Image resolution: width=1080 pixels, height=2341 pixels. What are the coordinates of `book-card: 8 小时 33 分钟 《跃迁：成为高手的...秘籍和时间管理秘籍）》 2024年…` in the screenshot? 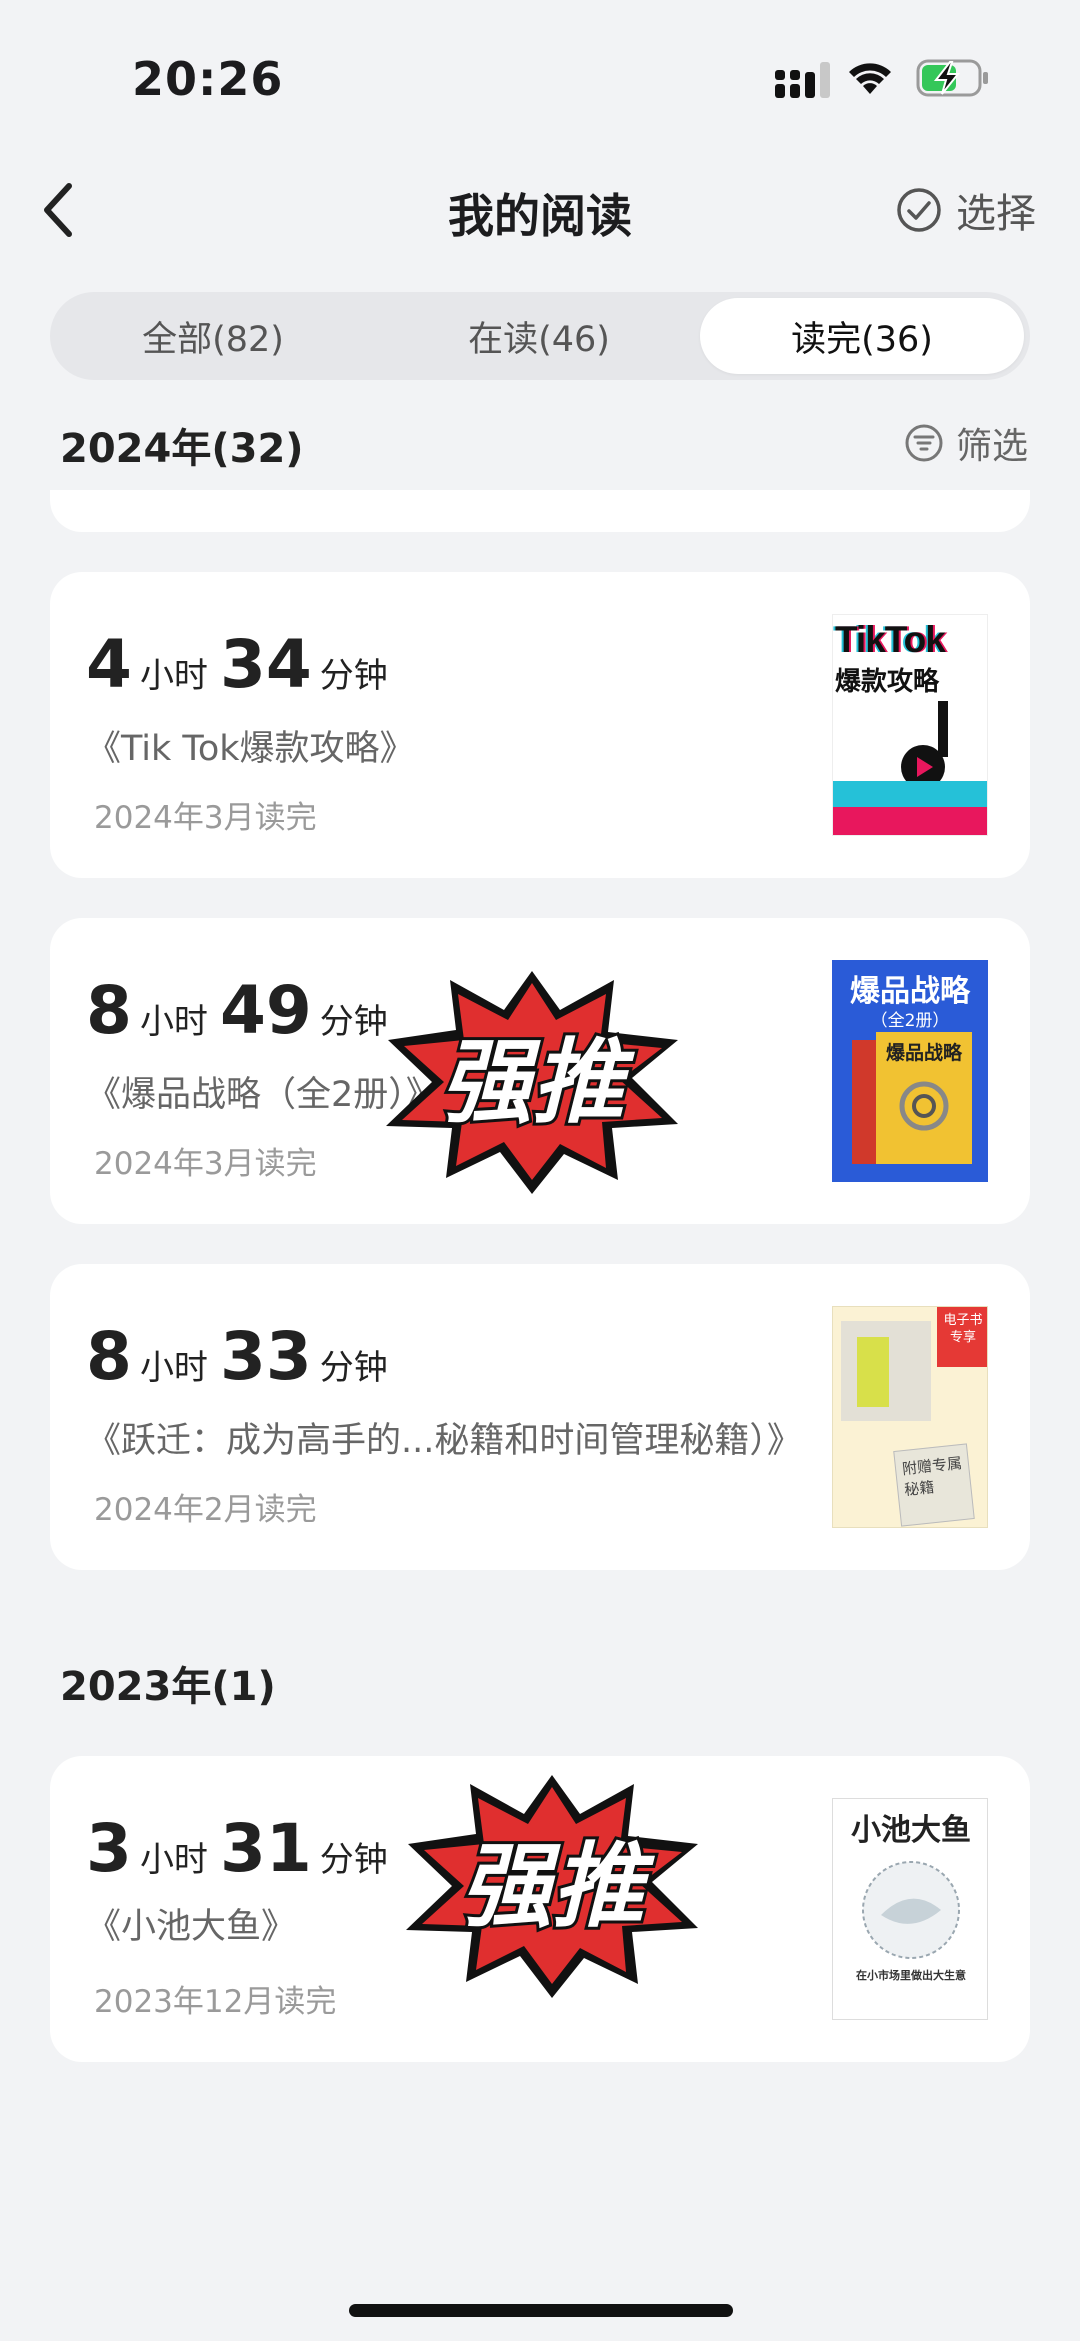 It's located at (540, 1417).